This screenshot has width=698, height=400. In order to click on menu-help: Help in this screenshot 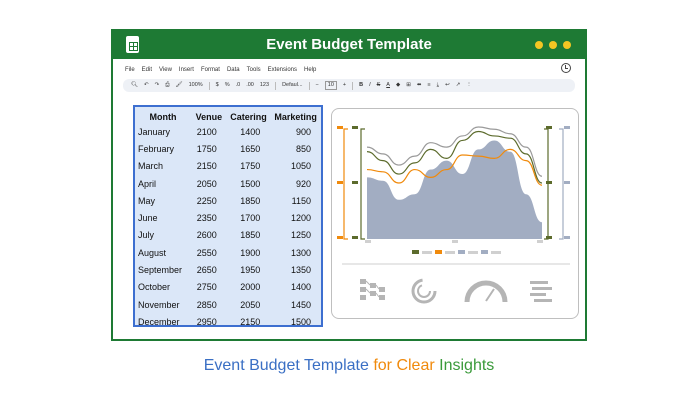, I will do `click(310, 70)`.